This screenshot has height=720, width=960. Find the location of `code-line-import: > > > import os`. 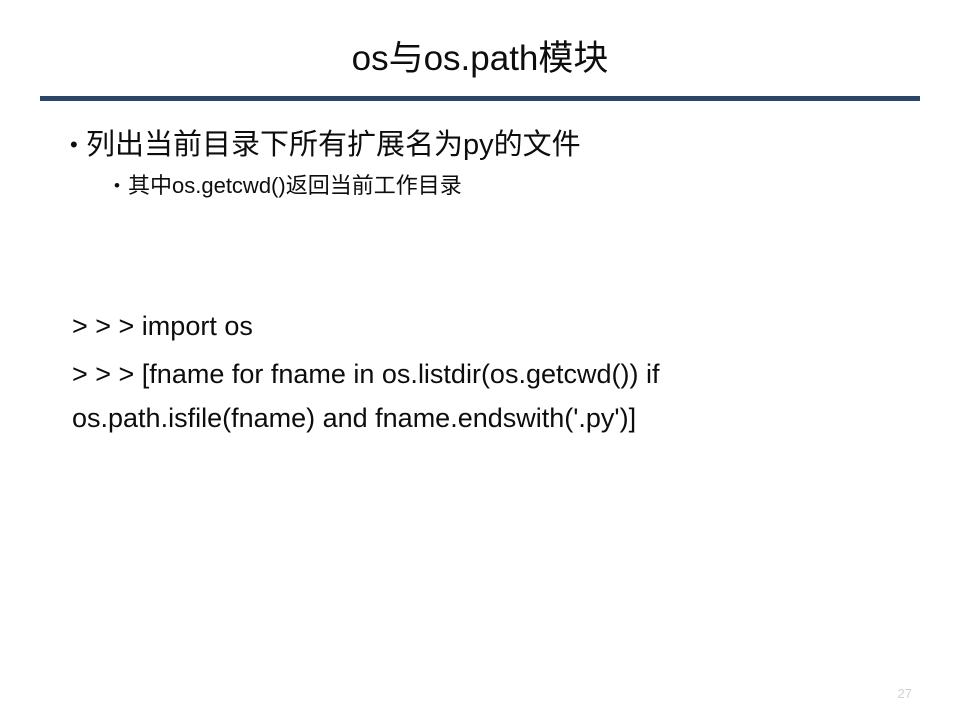

code-line-import: > > > import os is located at coordinates (162, 326).